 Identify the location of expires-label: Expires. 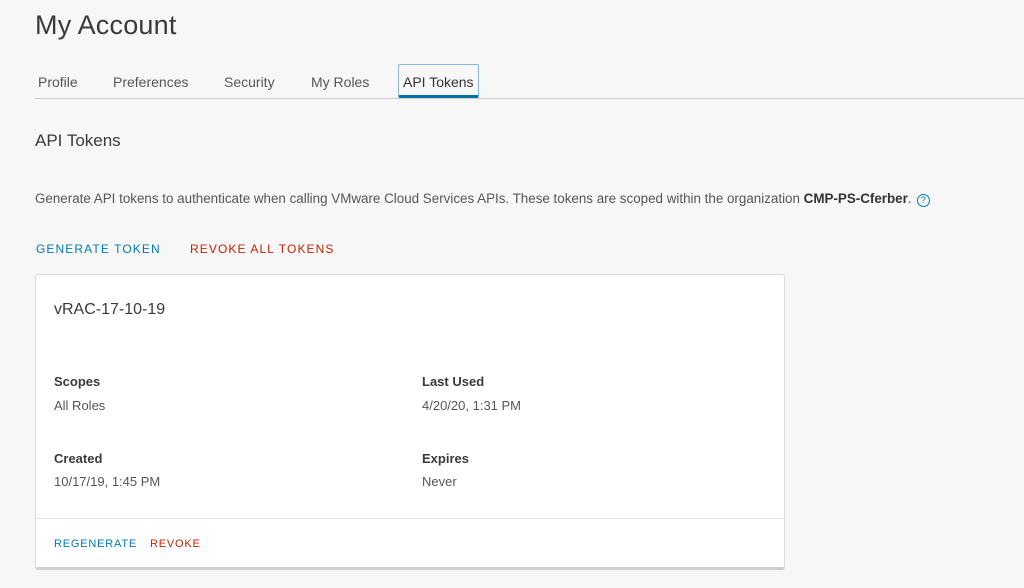
(445, 458).